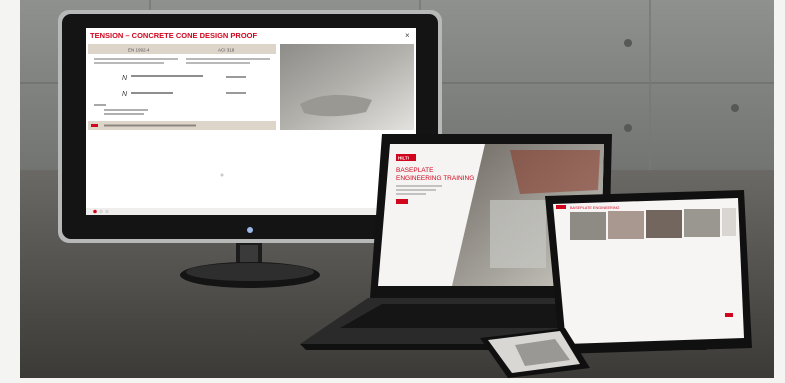 The height and width of the screenshot is (383, 785). I want to click on table-header-bar, so click(182, 49).